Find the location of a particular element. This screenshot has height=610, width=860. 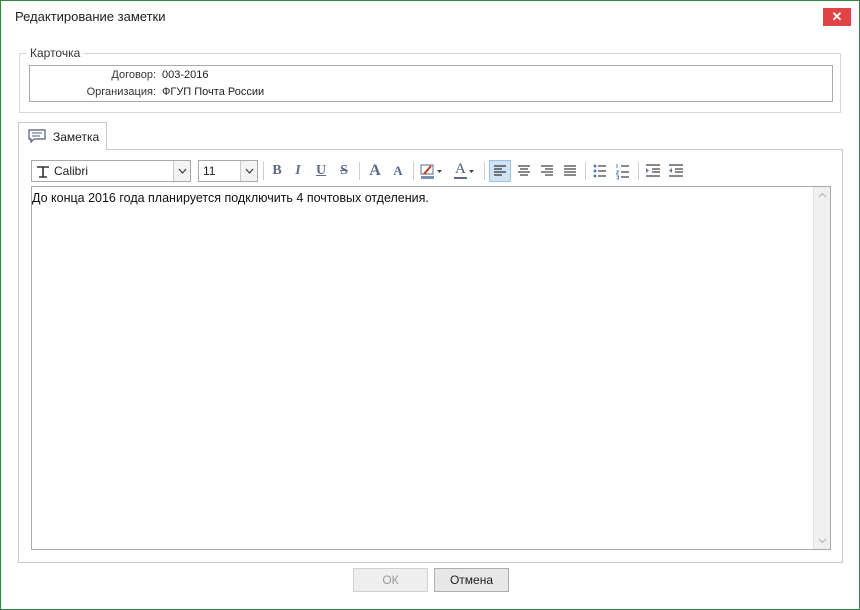

align-center-icon is located at coordinates (524, 170).